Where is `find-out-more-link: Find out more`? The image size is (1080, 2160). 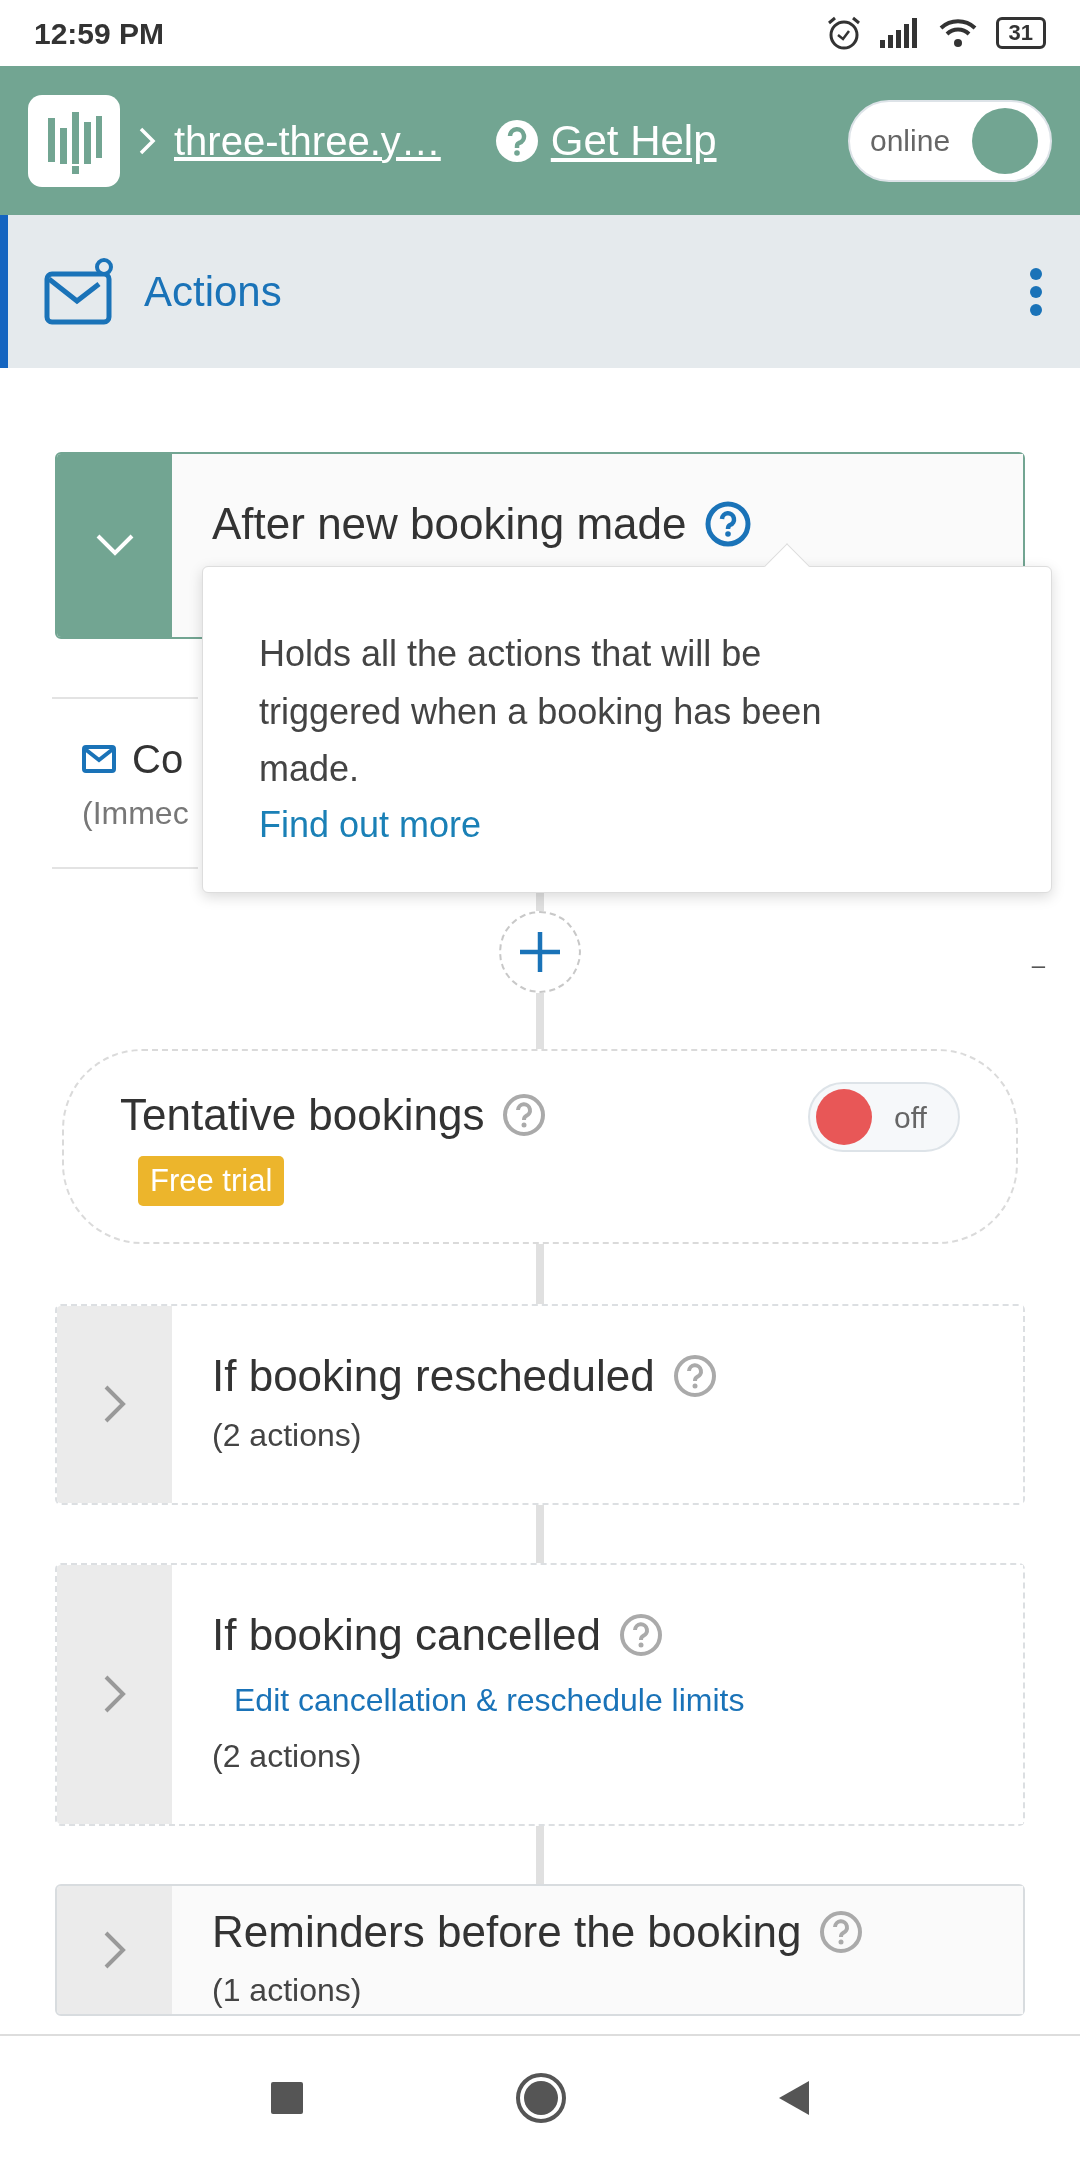 find-out-more-link: Find out more is located at coordinates (370, 824).